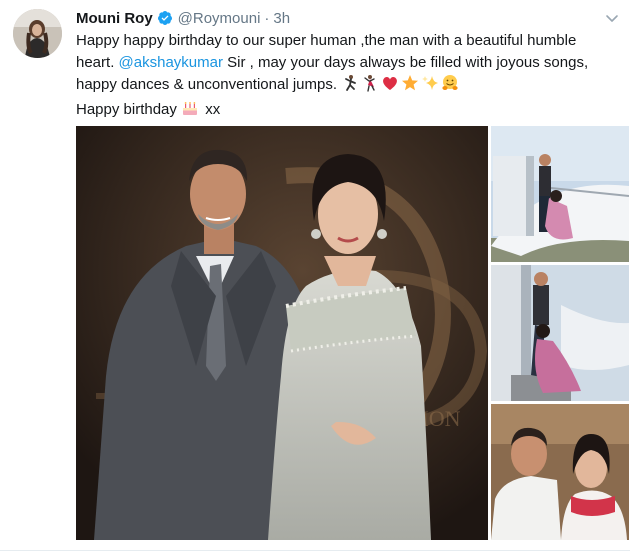  Describe the element at coordinates (129, 109) in the screenshot. I see `tweet-text-segment: Happy birthday` at that location.